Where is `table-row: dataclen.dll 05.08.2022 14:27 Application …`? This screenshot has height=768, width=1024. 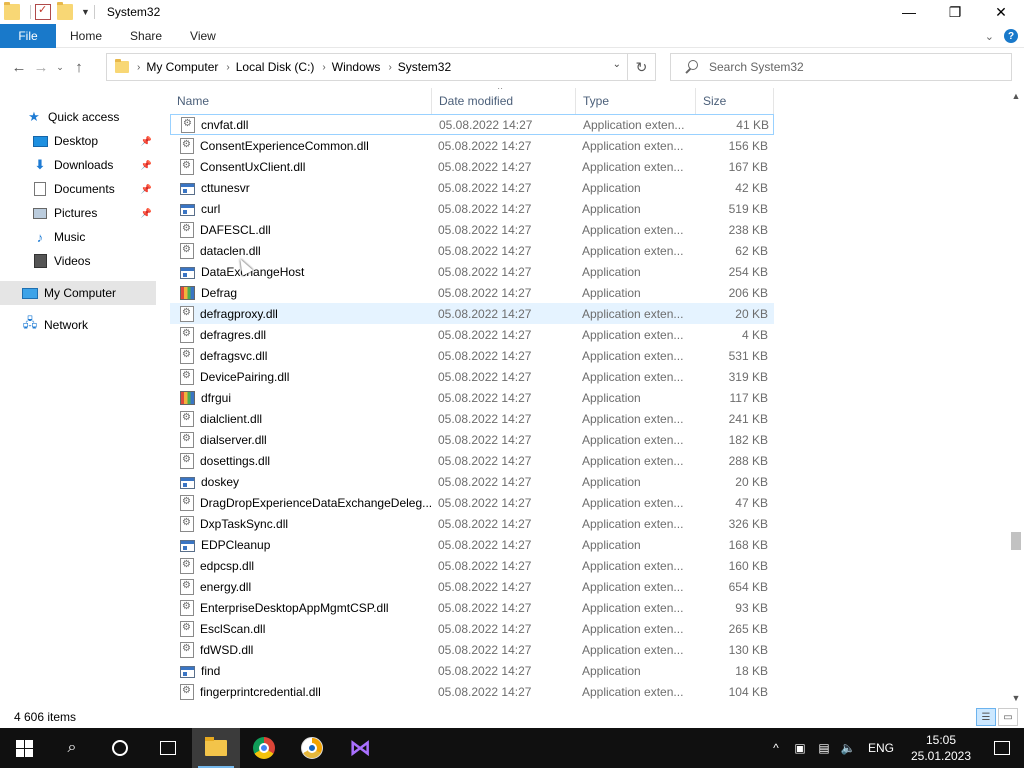 table-row: dataclen.dll 05.08.2022 14:27 Application … is located at coordinates (472, 250).